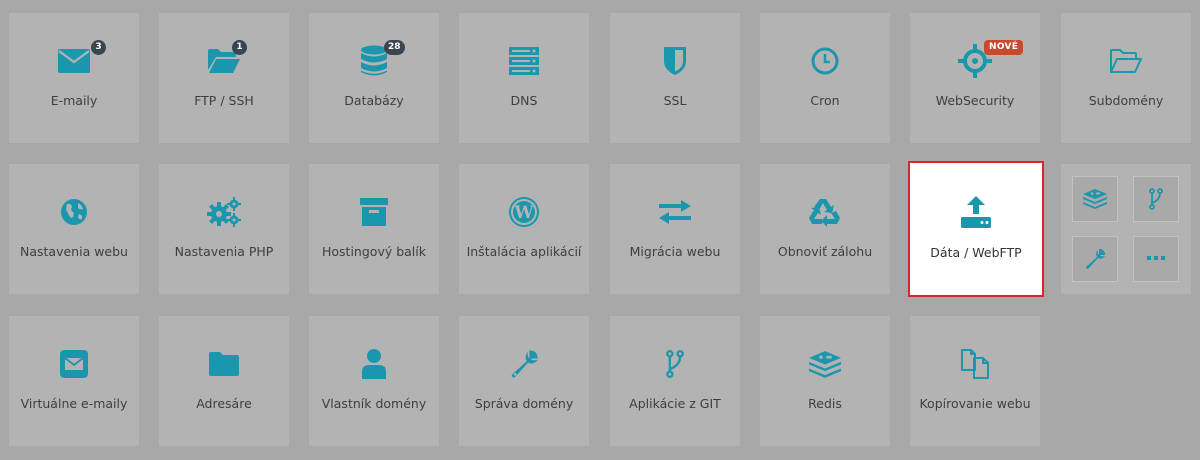 The width and height of the screenshot is (1200, 460). I want to click on tile-label: Dáta / WebFTP, so click(976, 252).